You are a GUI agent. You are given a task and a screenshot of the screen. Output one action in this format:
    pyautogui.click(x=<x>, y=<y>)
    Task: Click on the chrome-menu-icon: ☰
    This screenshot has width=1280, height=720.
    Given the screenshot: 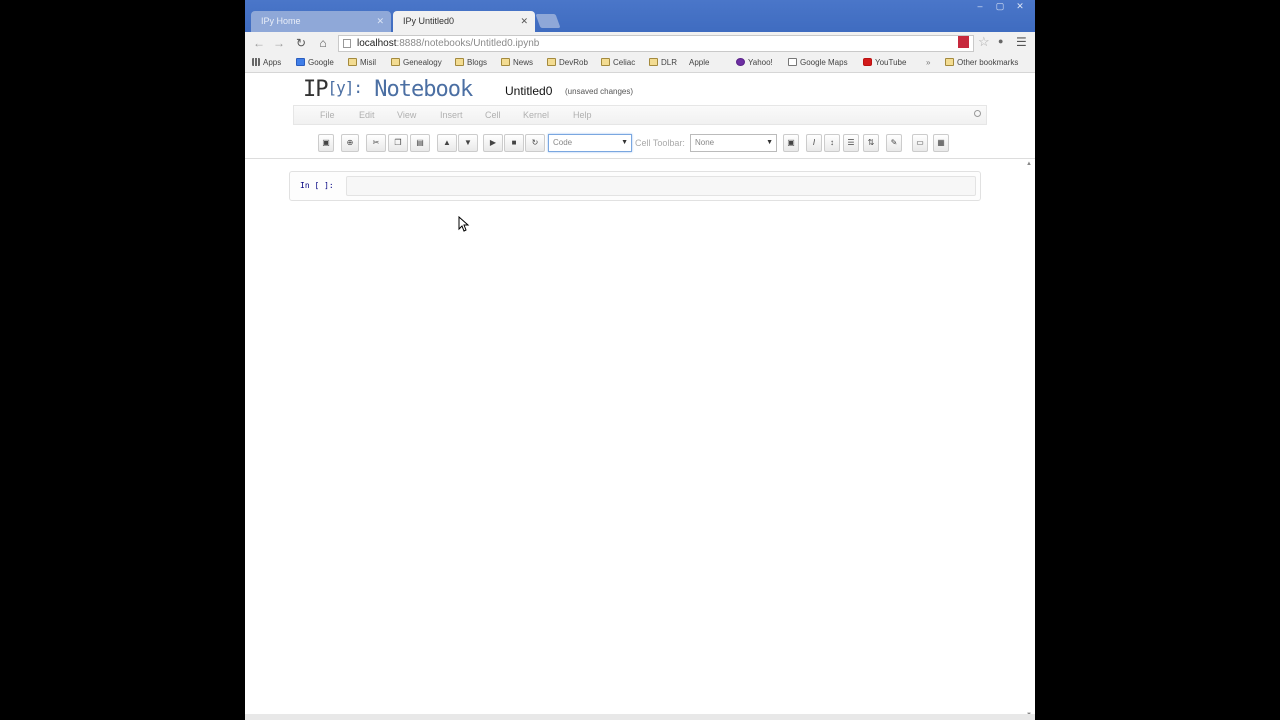 What is the action you would take?
    pyautogui.click(x=1021, y=42)
    